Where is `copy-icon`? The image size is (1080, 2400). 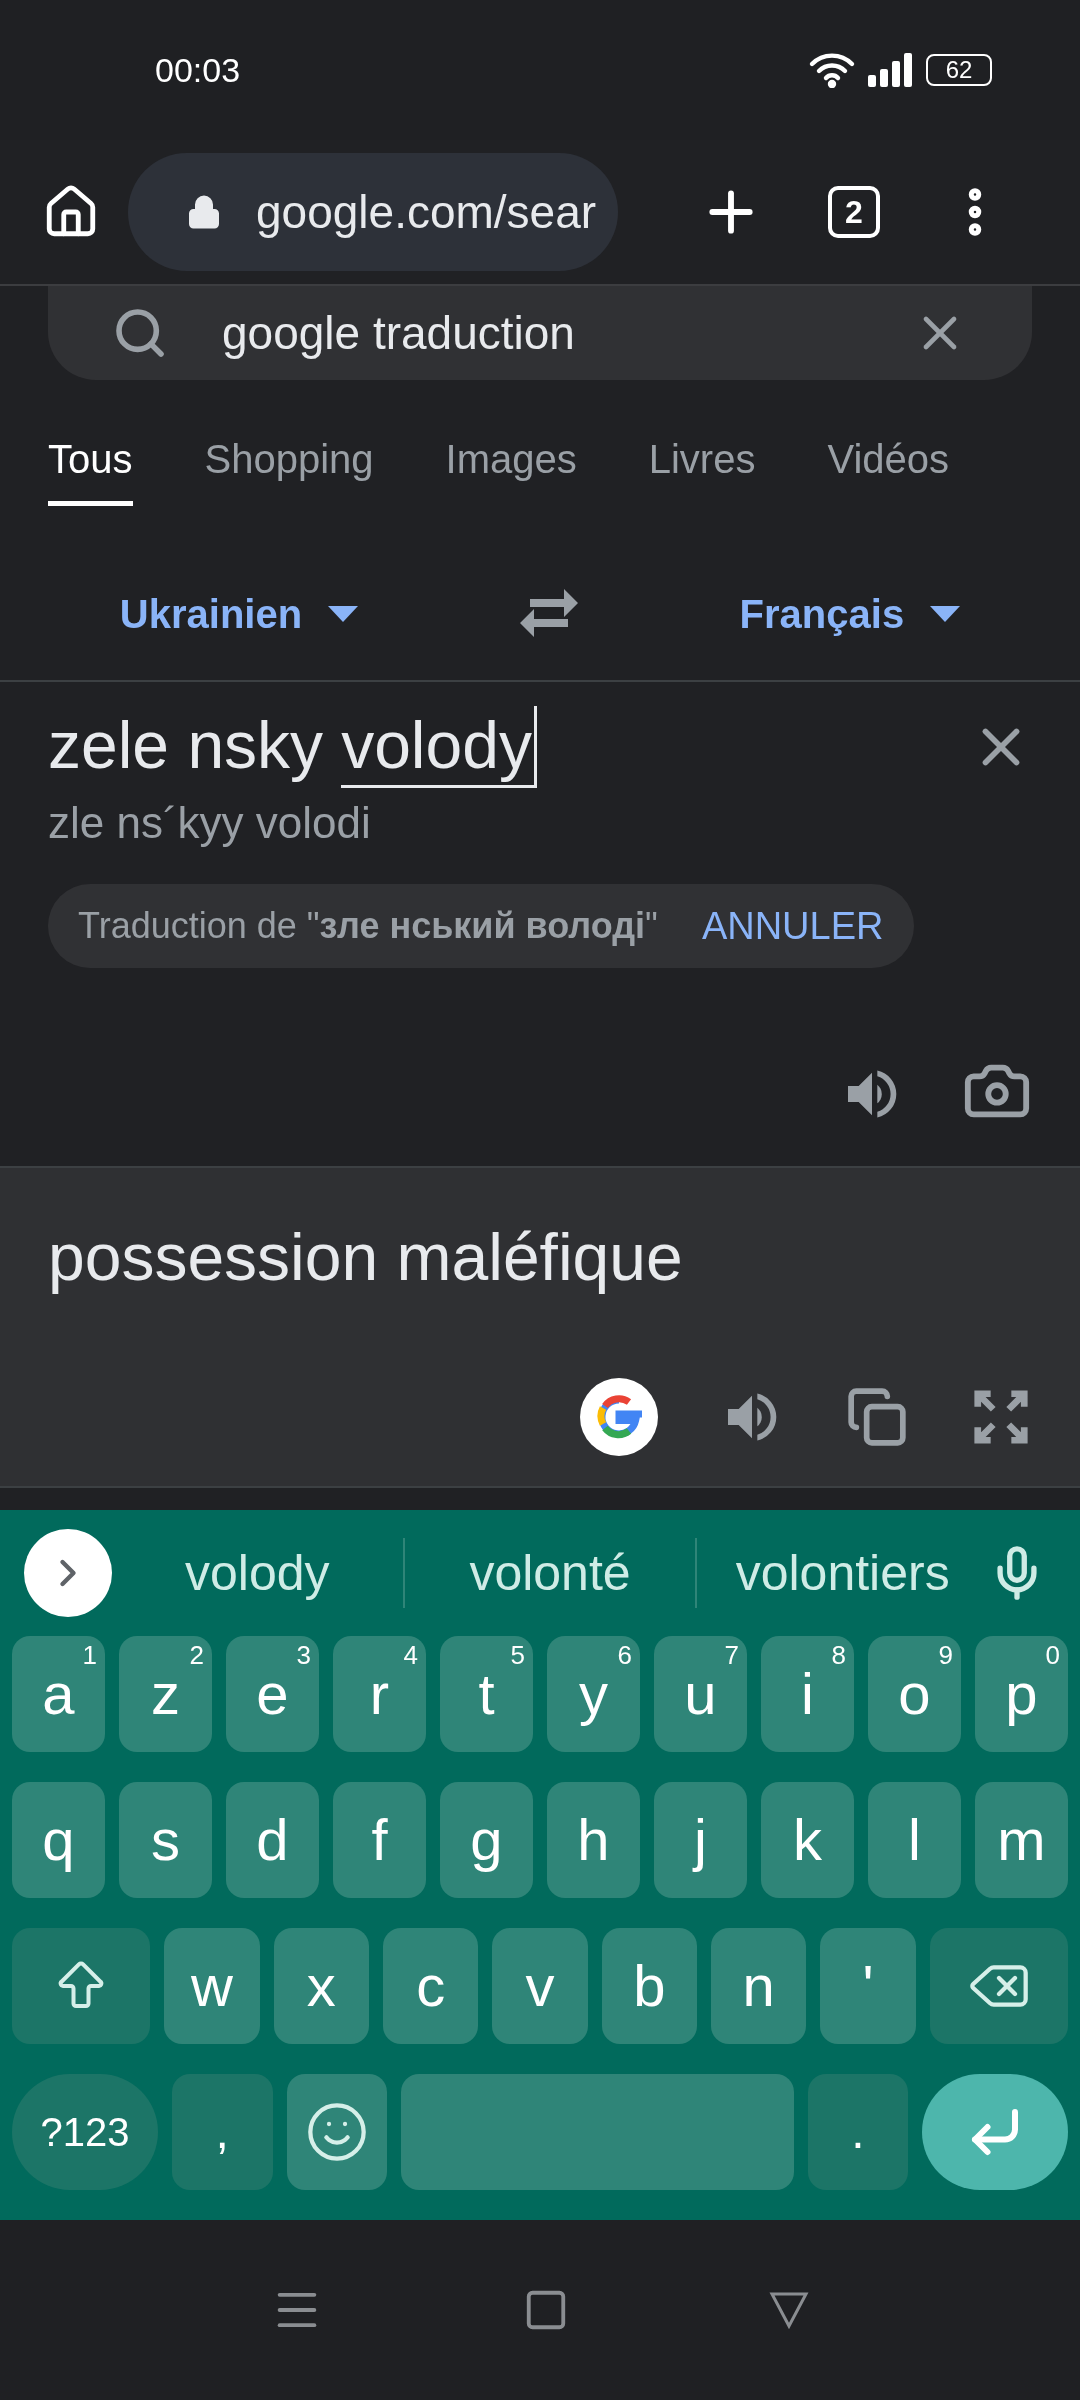
copy-icon is located at coordinates (877, 1416).